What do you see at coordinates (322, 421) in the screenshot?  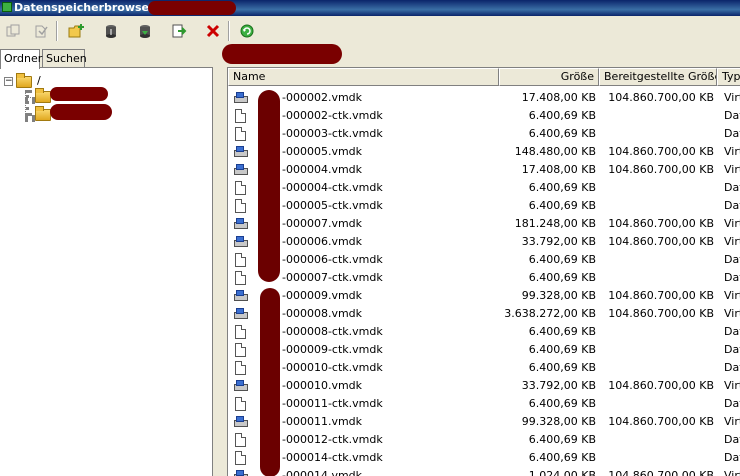 I see `file-name: -000011.vmdk` at bounding box center [322, 421].